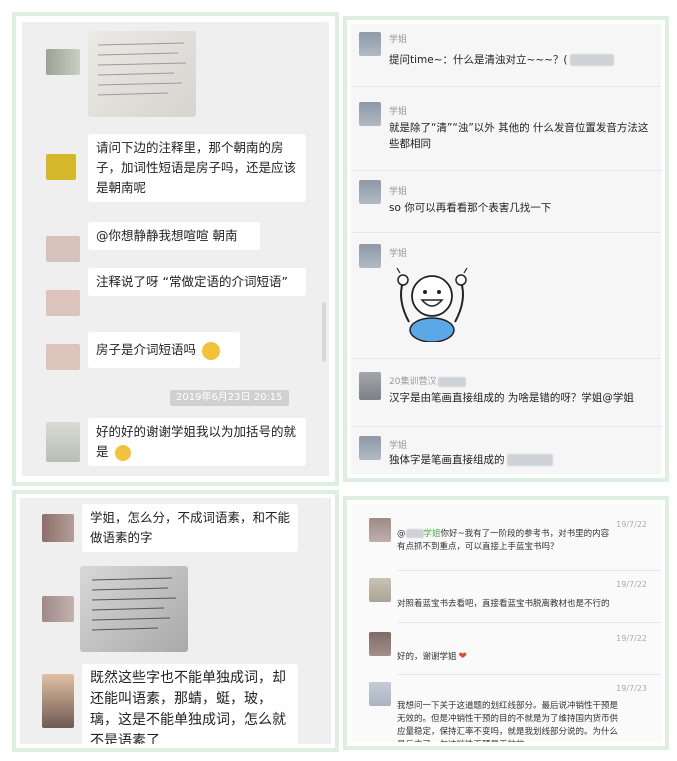 The width and height of the screenshot is (677, 761). I want to click on message-content: 提问time~：什么是清浊对立~~~？(, so click(478, 60).